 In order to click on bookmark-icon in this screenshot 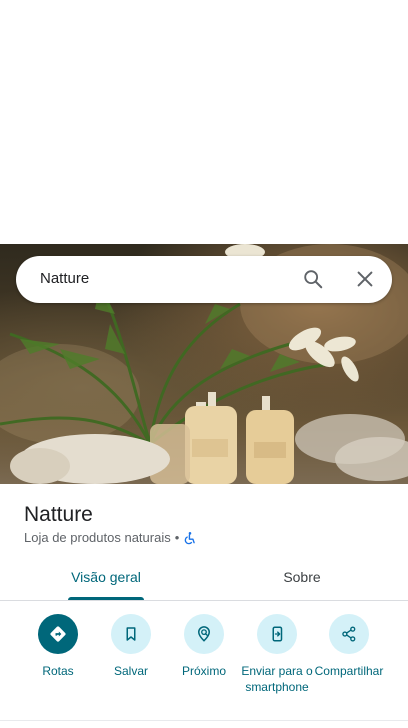, I will do `click(131, 634)`.